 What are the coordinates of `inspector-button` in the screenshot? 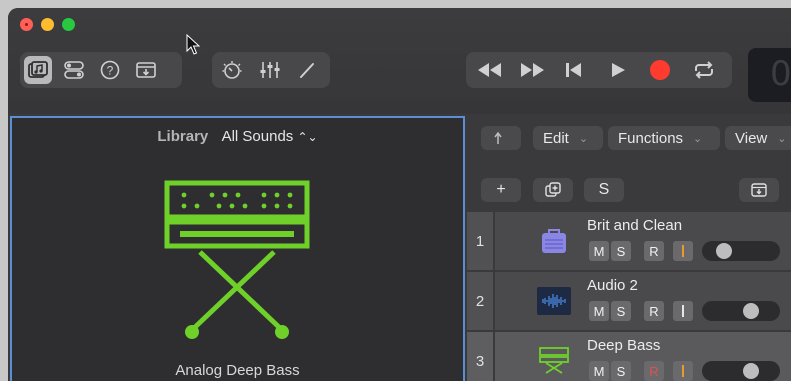 It's located at (74, 70).